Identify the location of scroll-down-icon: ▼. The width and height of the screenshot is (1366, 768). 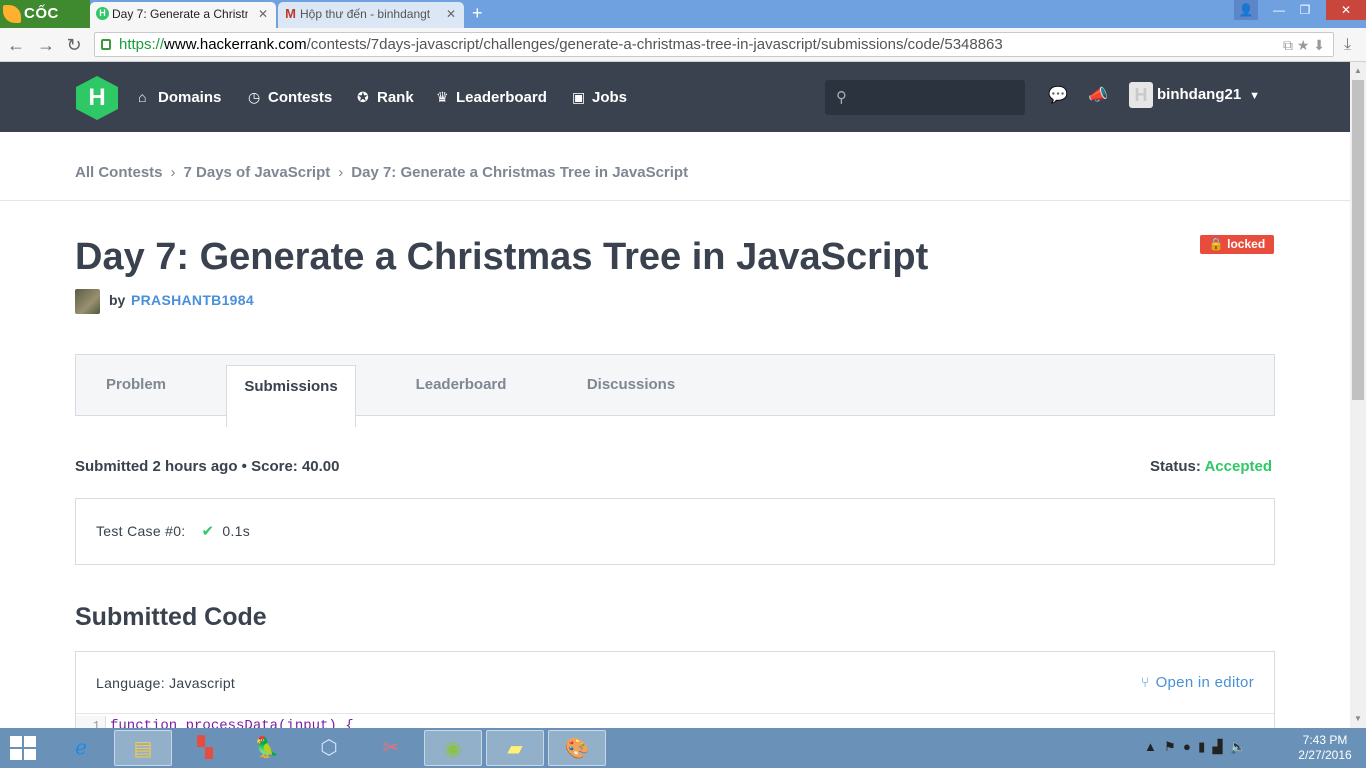
(1358, 719).